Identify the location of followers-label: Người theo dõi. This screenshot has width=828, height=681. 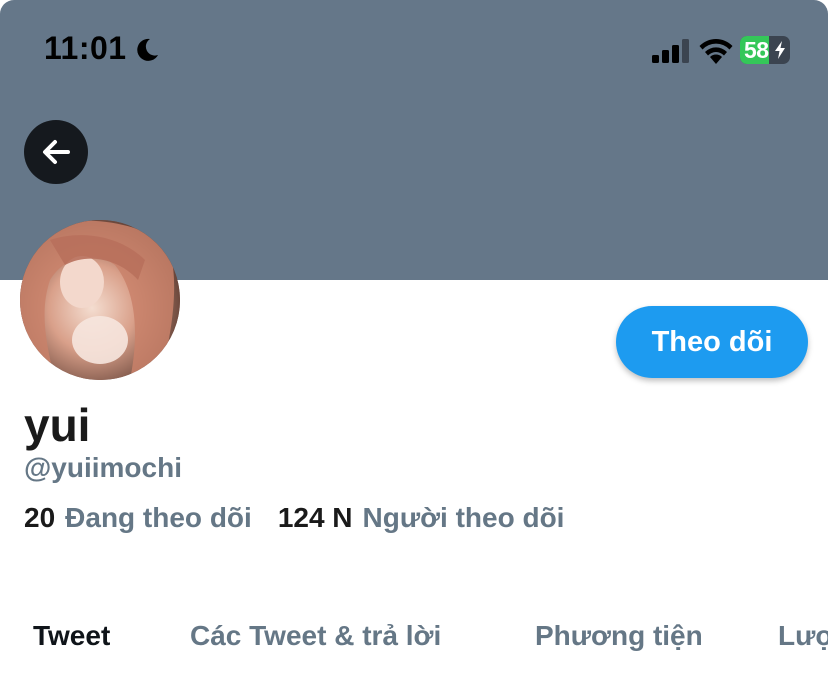
(463, 517).